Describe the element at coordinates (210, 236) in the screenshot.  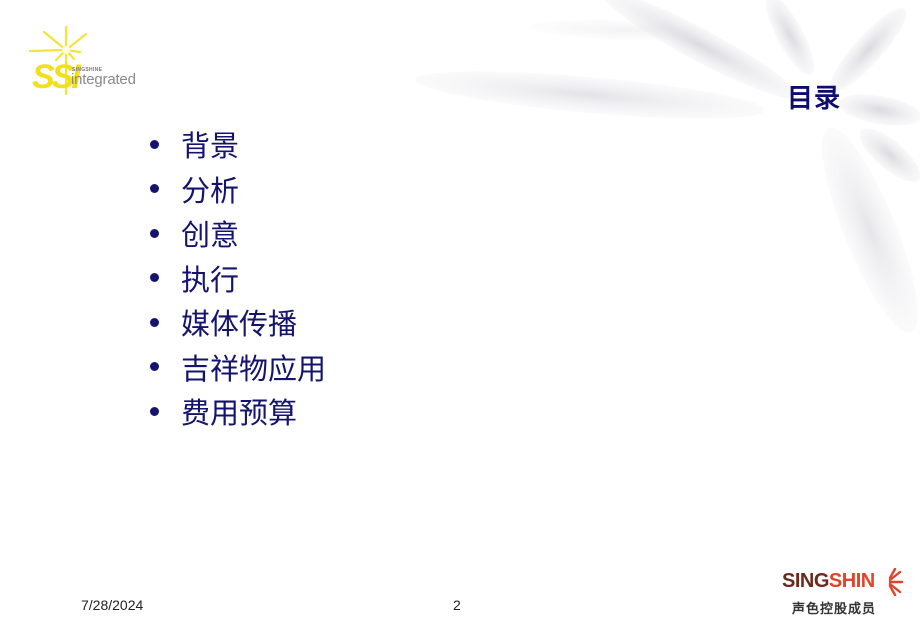
I see `agenda-item-label: 创意` at that location.